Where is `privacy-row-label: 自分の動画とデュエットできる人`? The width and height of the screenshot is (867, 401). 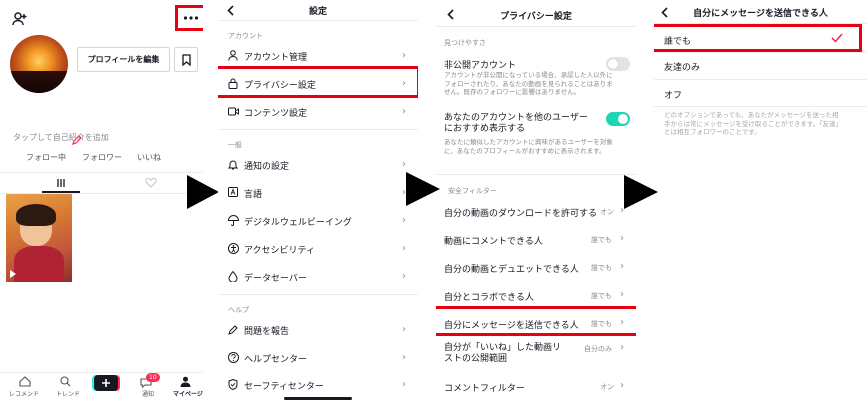
privacy-row-label: 自分の動画とデュエットできる人 is located at coordinates (511, 270).